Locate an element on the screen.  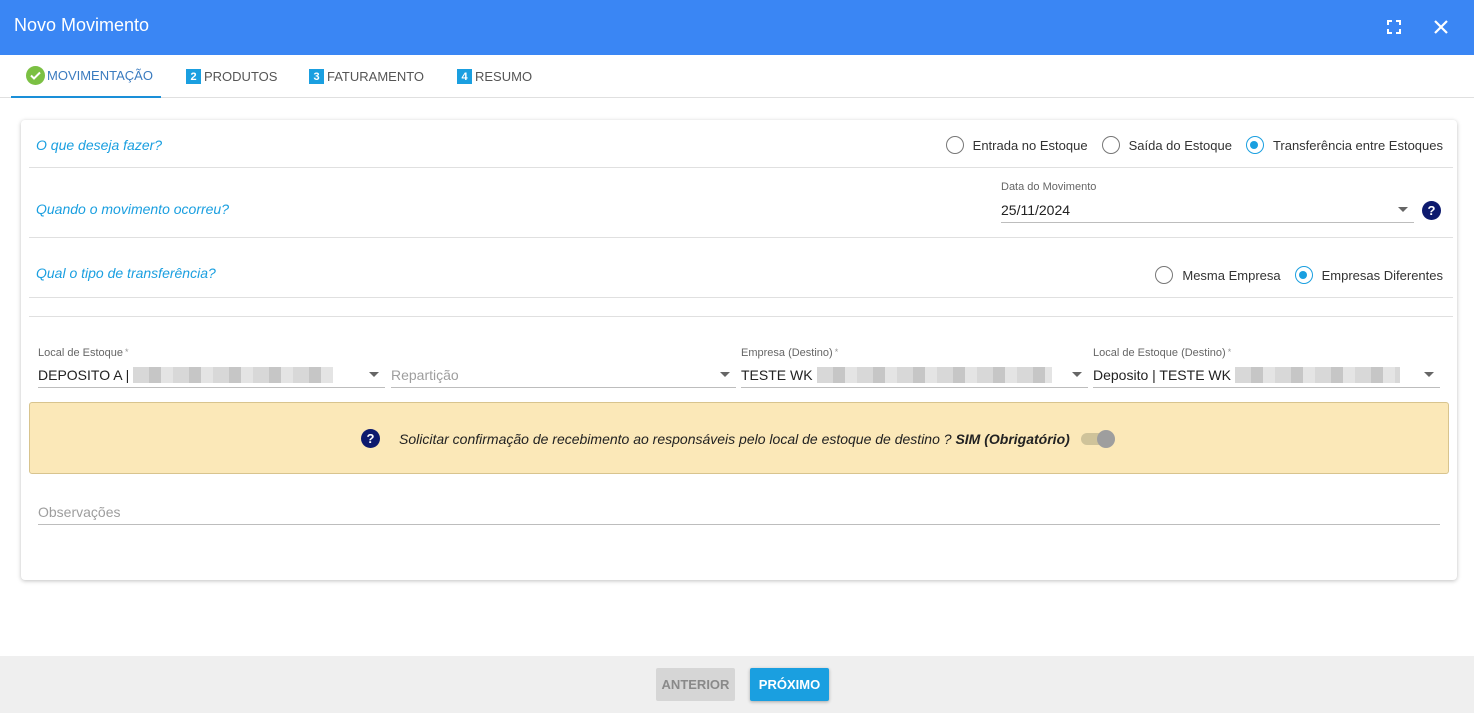
dialog-header: Novo Movimento is located at coordinates (737, 27).